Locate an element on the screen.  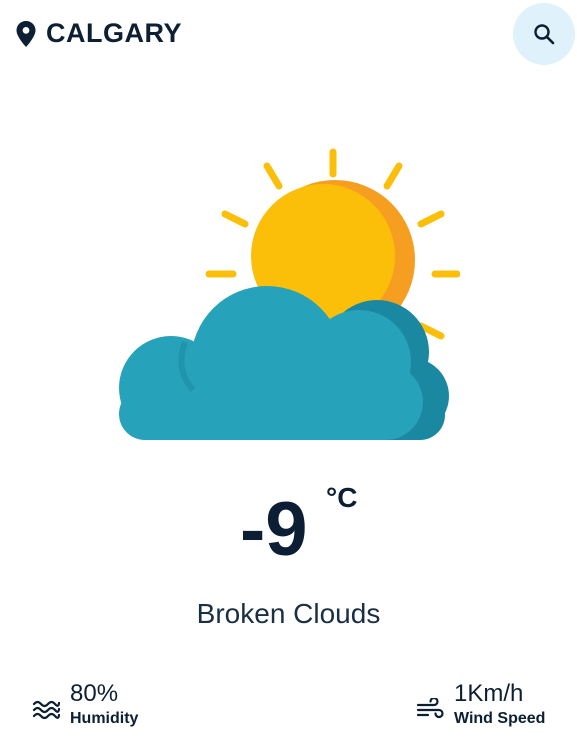
weather-condition: Broken Clouds is located at coordinates (288, 613).